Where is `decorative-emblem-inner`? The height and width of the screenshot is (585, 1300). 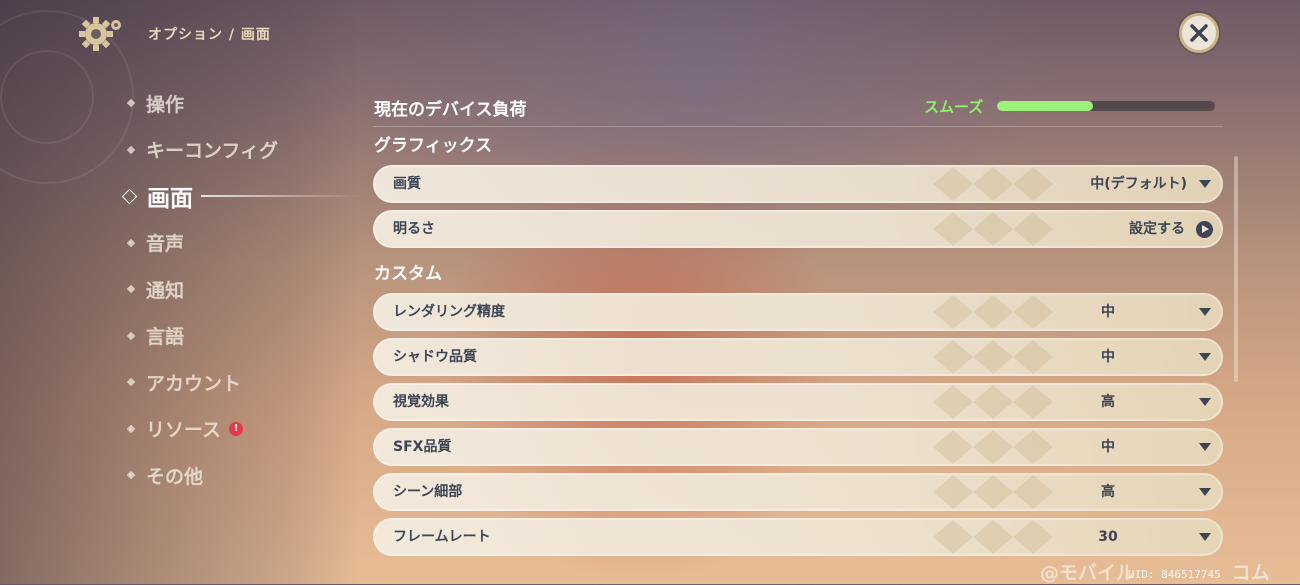
decorative-emblem-inner is located at coordinates (47, 97).